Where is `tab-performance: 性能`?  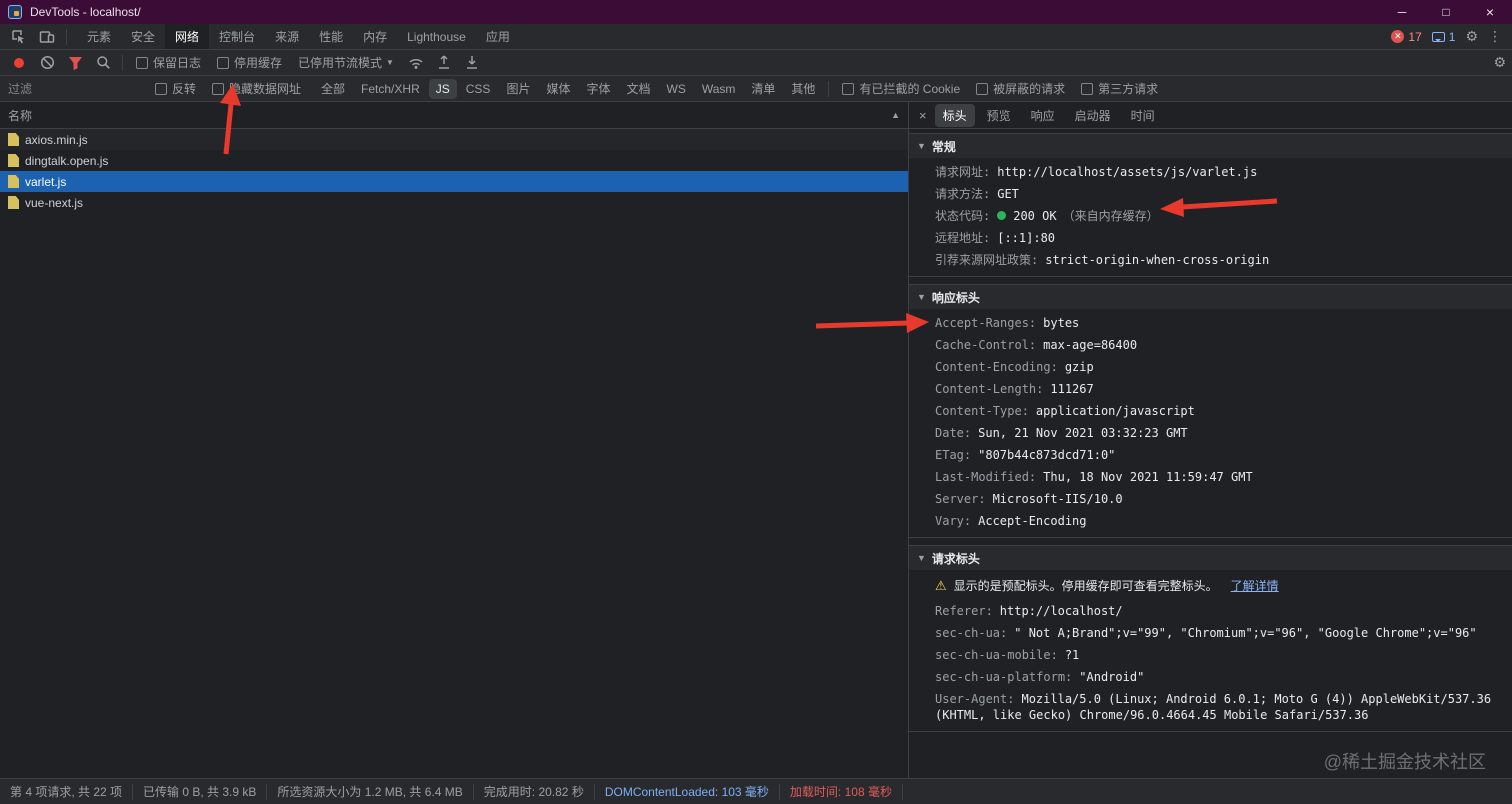 tab-performance: 性能 is located at coordinates (331, 36).